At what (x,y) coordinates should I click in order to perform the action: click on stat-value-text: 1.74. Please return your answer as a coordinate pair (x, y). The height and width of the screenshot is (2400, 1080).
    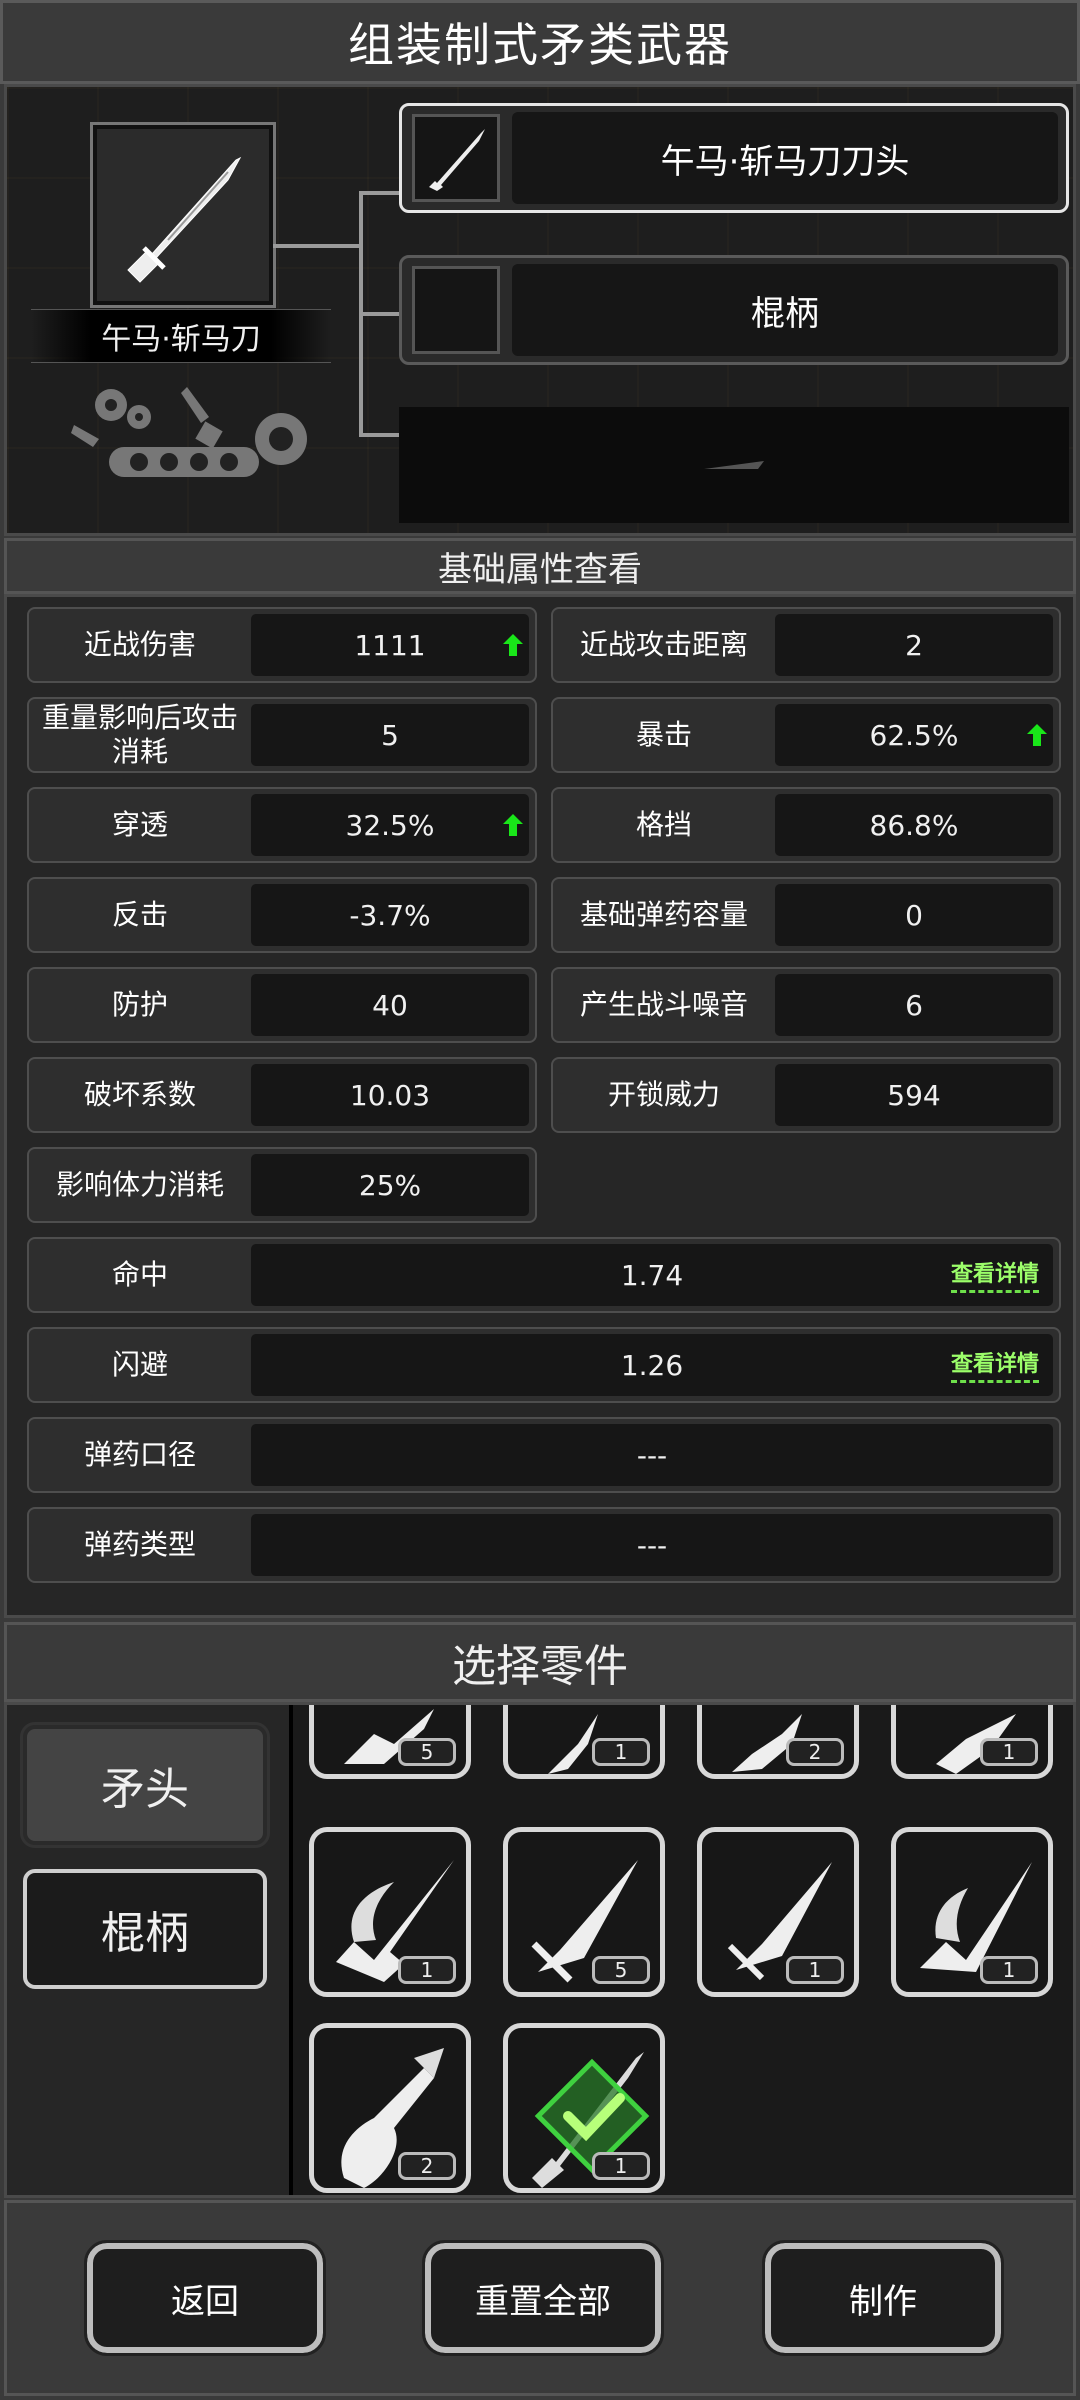
    Looking at the image, I should click on (652, 1275).